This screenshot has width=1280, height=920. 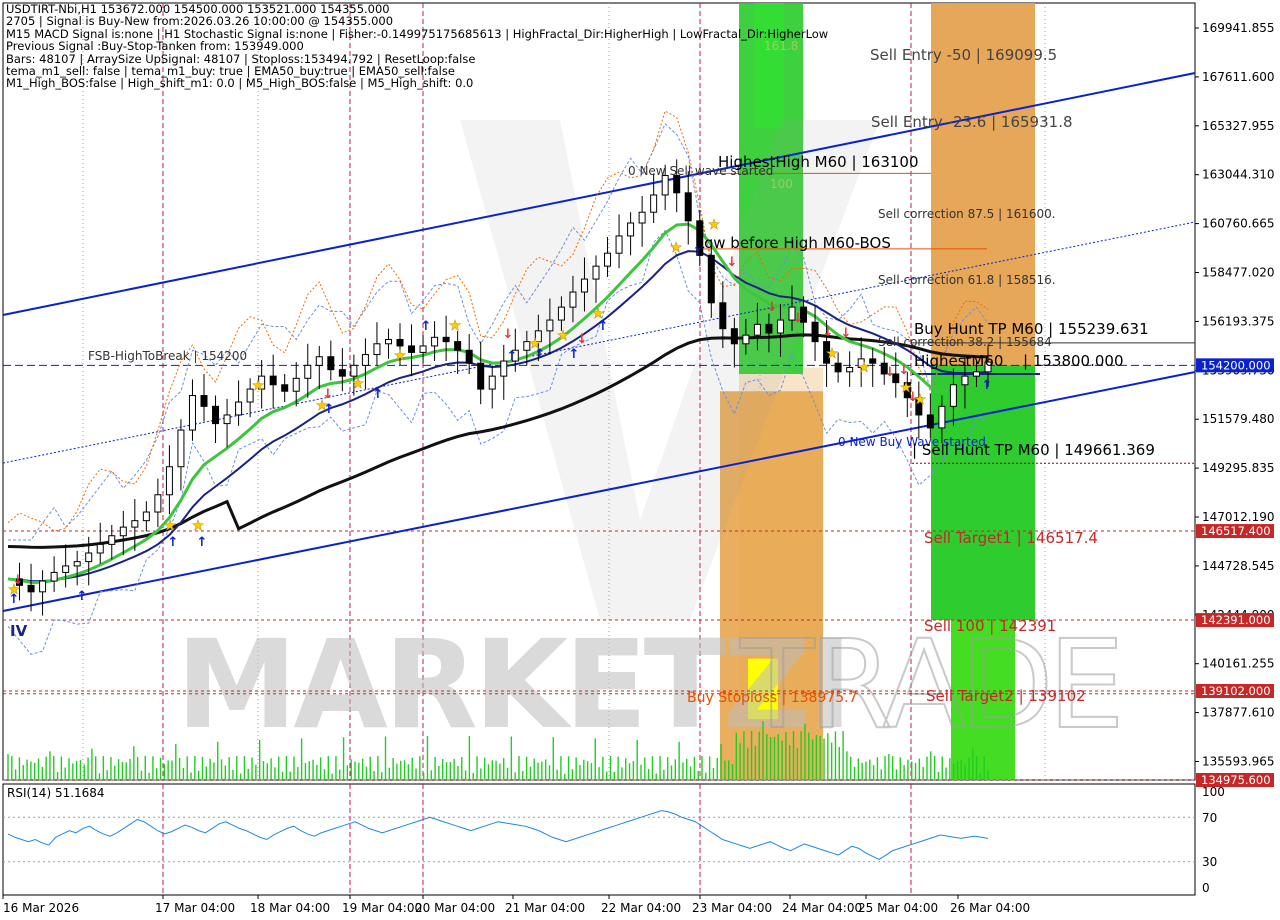 What do you see at coordinates (1236, 531) in the screenshot?
I see `price-badge-label: 146517.400` at bounding box center [1236, 531].